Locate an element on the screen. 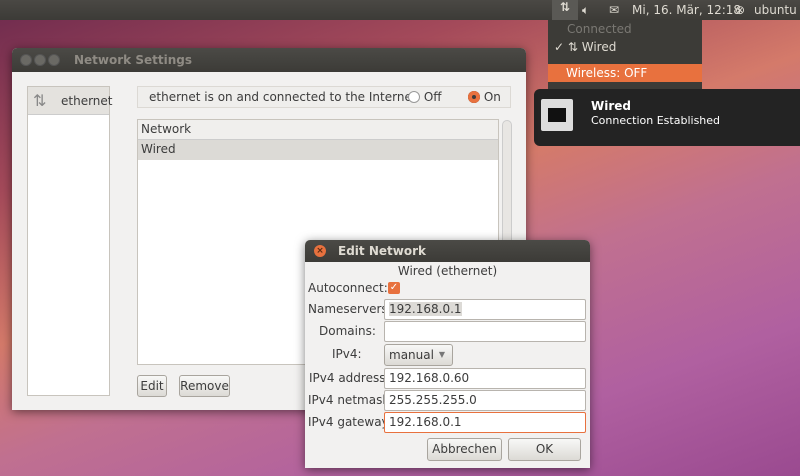 This screenshot has height=476, width=800. ethernet-icon is located at coordinates (557, 115).